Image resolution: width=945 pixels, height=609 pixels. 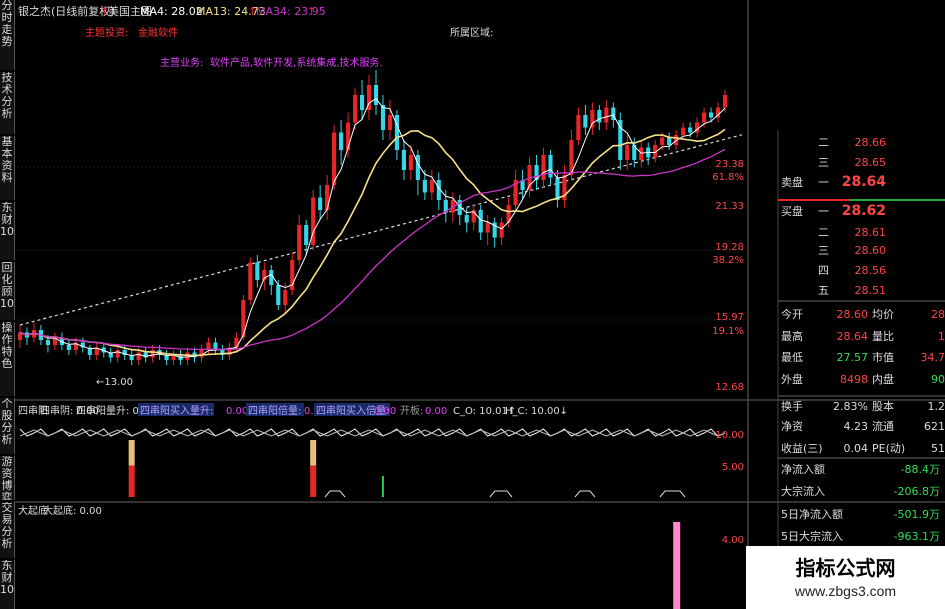 I want to click on buy-price: 28.60, so click(x=871, y=250).